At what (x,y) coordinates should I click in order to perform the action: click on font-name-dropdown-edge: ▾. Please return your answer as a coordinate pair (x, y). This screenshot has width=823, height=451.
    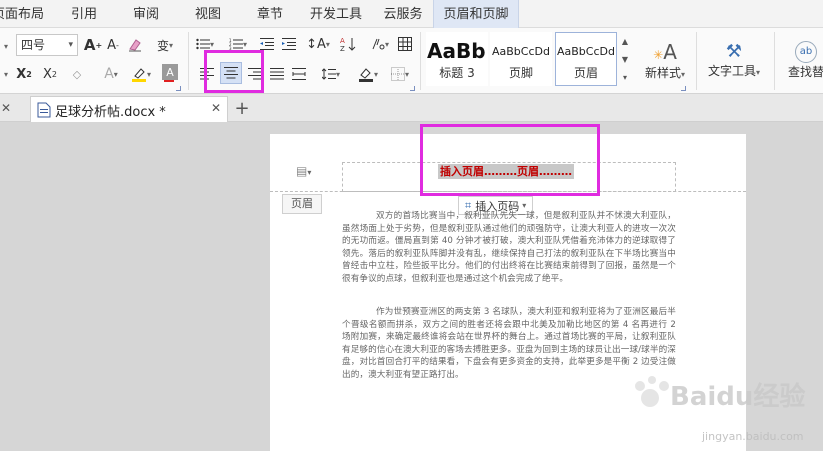
    Looking at the image, I should click on (6, 46).